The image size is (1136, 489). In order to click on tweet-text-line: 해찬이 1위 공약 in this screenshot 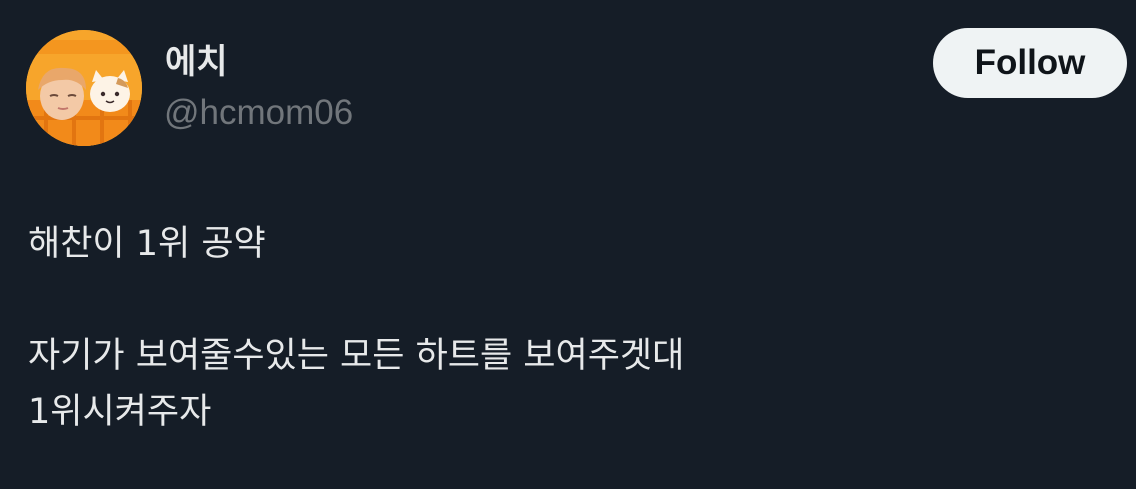, I will do `click(147, 244)`.